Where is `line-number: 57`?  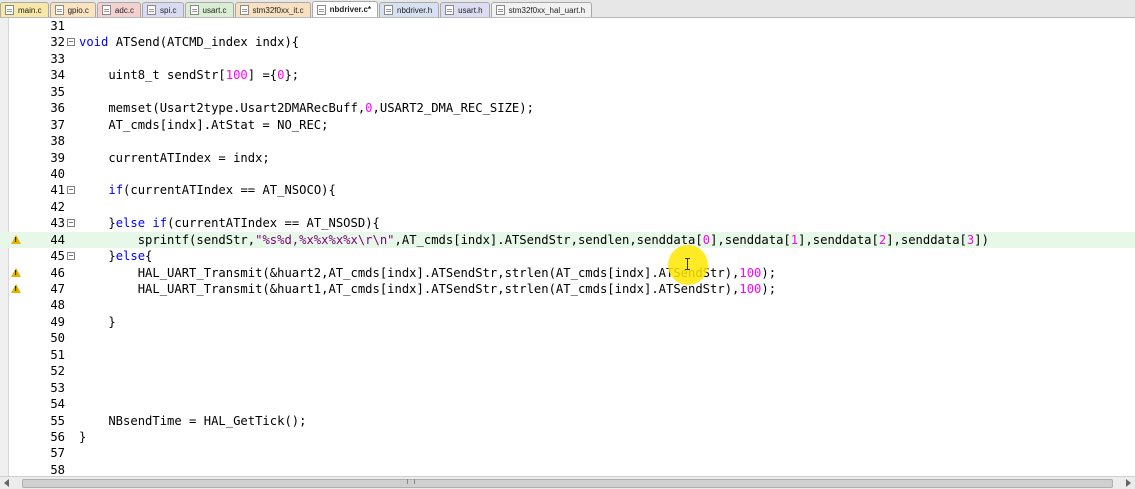 line-number: 57 is located at coordinates (57, 453).